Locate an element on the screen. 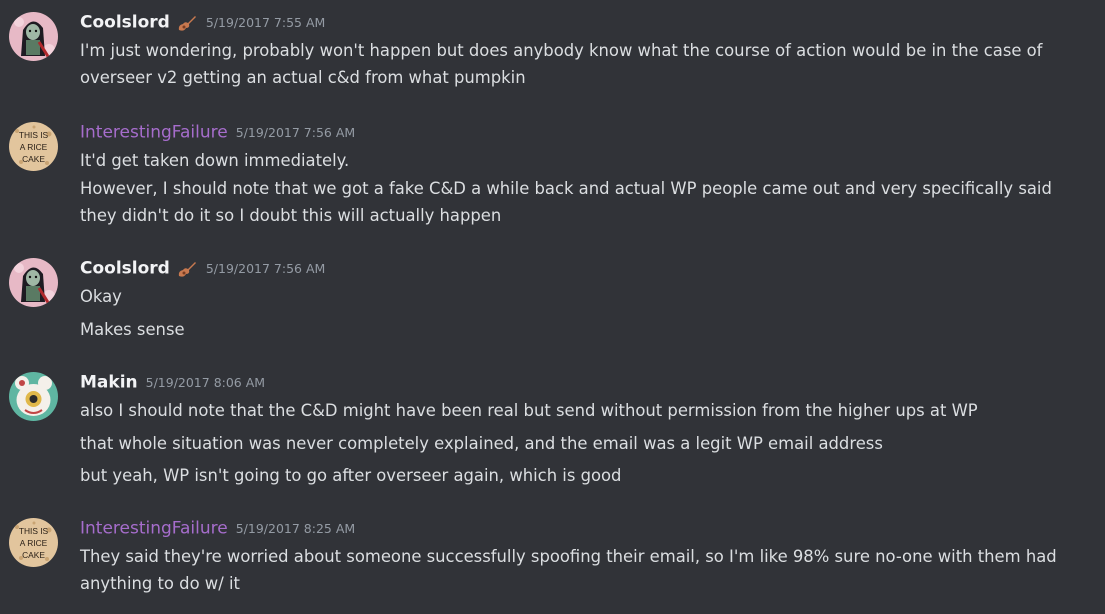 This screenshot has width=1105, height=614. message-text: Okay is located at coordinates (101, 296).